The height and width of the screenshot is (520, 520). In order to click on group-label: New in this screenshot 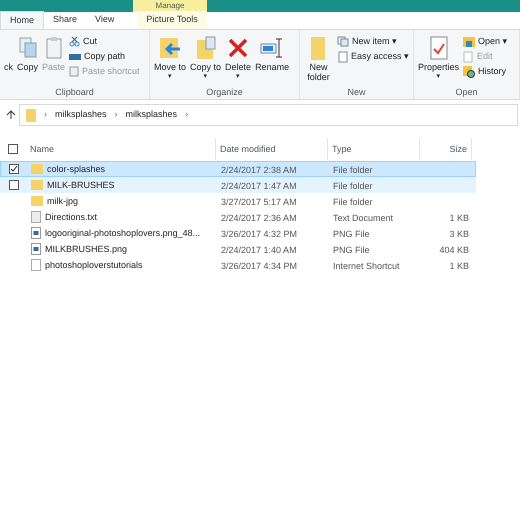, I will do `click(356, 92)`.